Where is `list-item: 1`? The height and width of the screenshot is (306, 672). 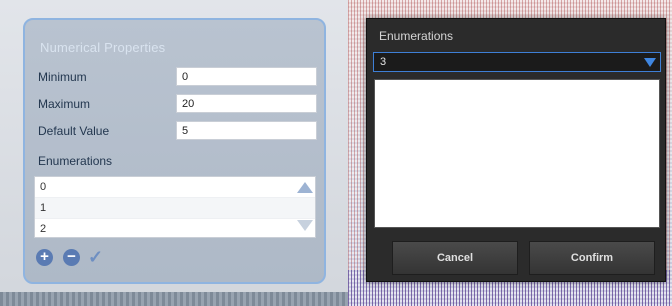 list-item: 1 is located at coordinates (175, 208).